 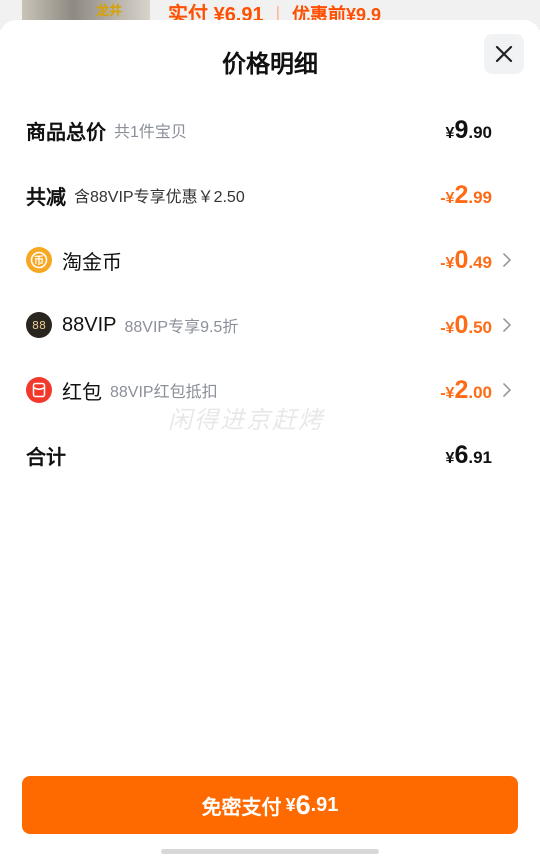 I want to click on pay-button-label: 免密支付, so click(x=241, y=807).